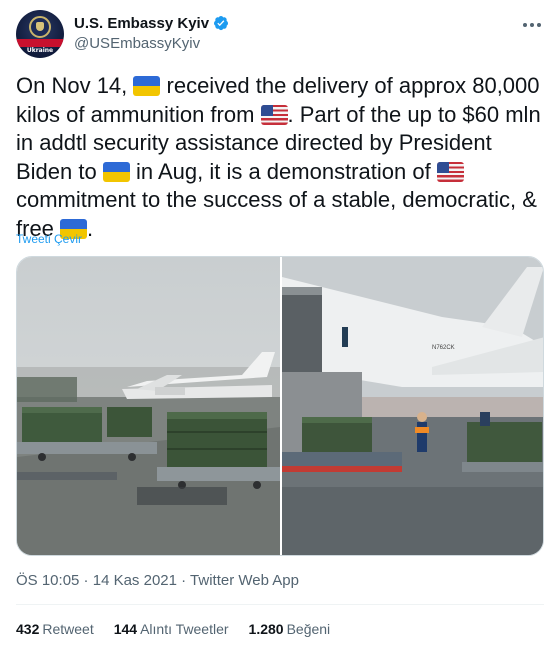 The image size is (560, 651). I want to click on handle: @USEmbassyKyiv, so click(151, 43).